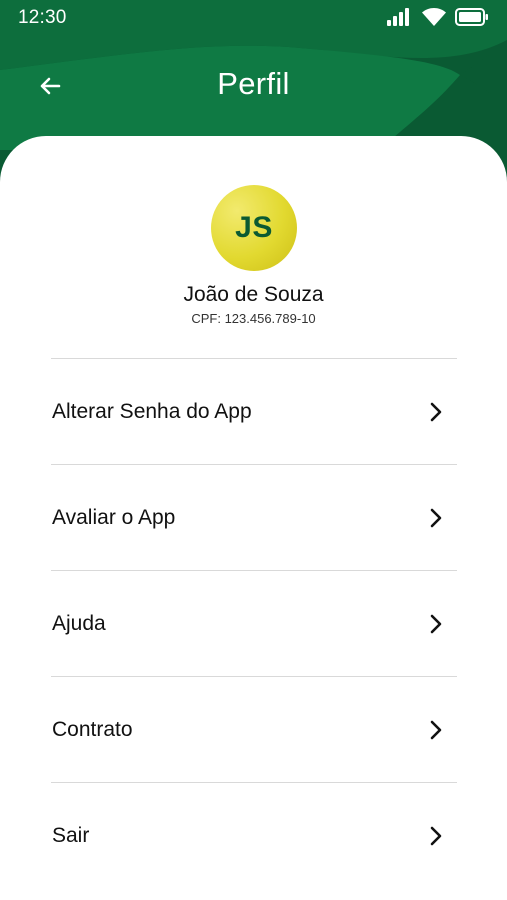  Describe the element at coordinates (79, 623) in the screenshot. I see `menu-item-label: Ajuda` at that location.